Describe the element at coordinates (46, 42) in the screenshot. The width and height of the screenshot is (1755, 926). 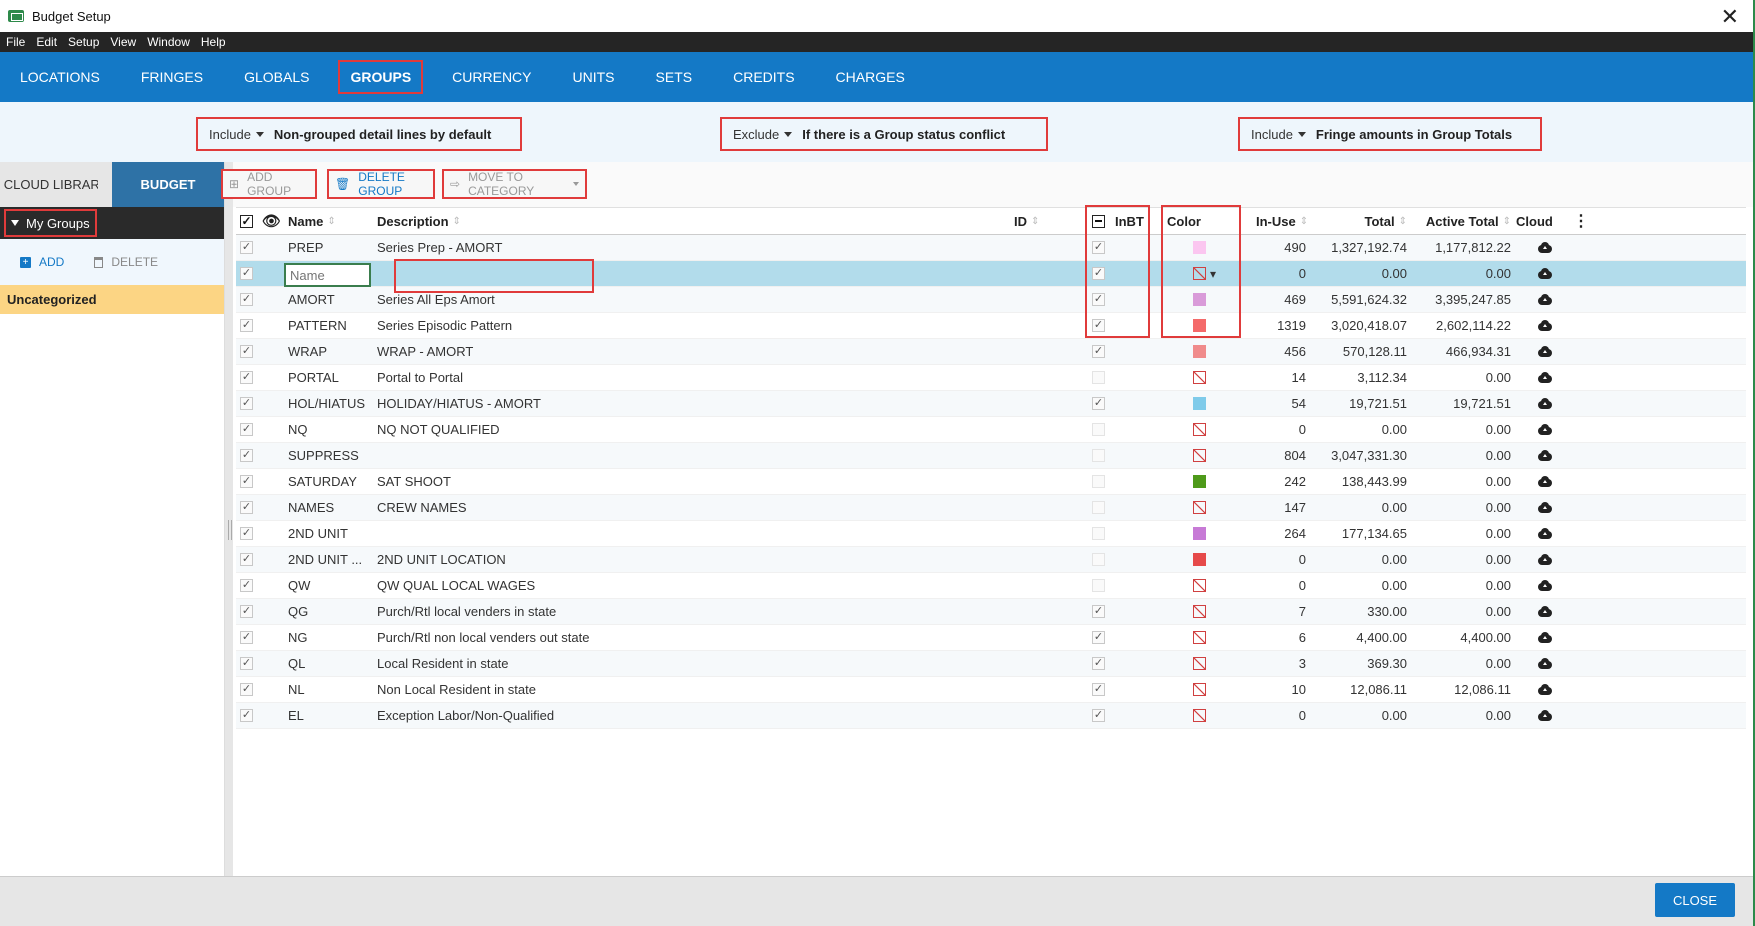
I see `menu-item-edit: Edit` at that location.